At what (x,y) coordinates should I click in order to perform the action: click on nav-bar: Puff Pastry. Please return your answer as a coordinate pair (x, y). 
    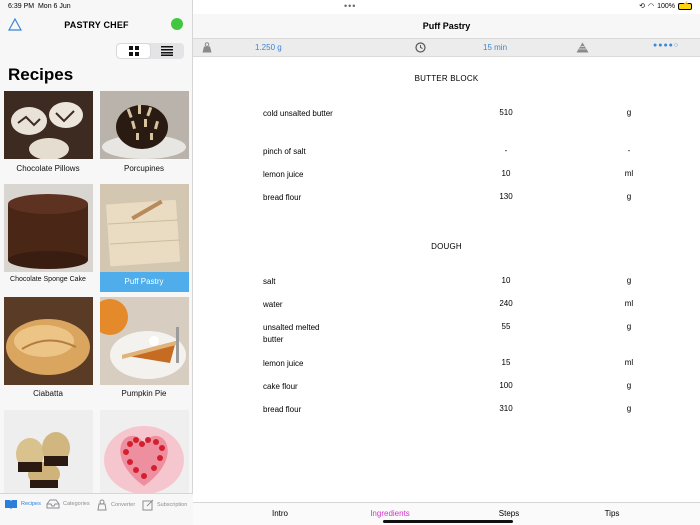
    Looking at the image, I should click on (446, 26).